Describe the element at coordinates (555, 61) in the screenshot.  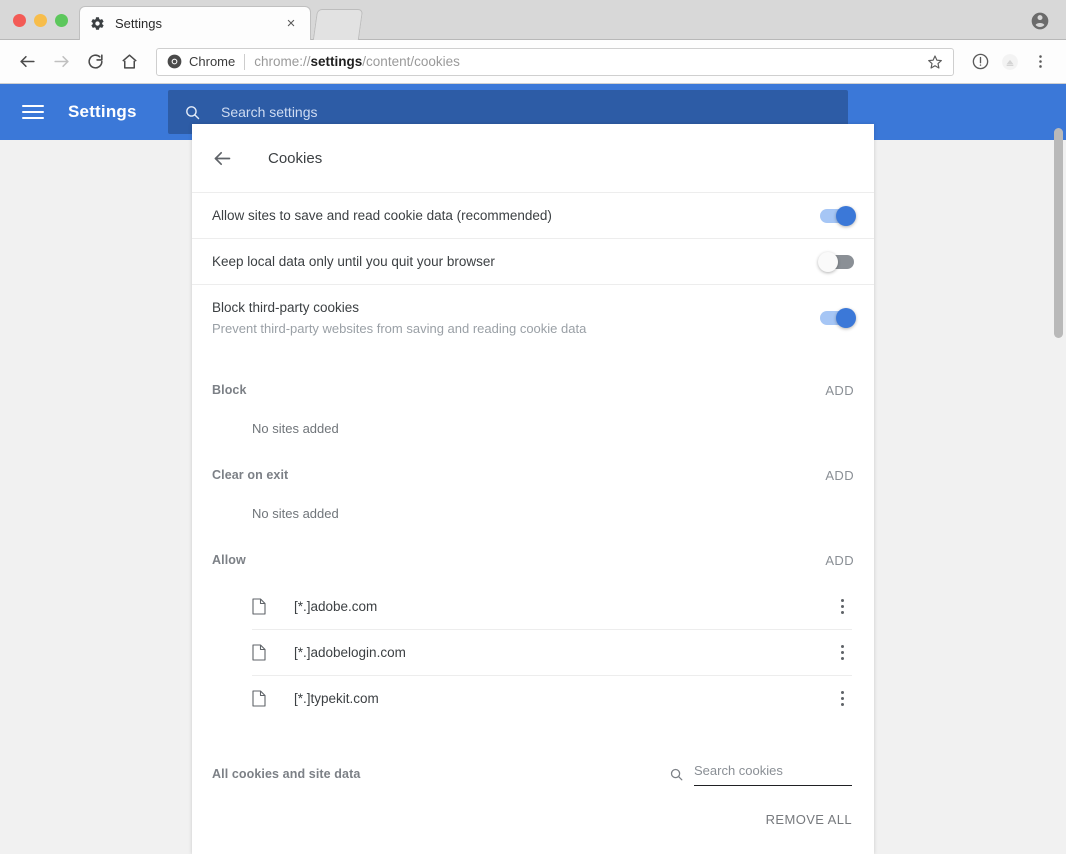
I see `address-bar: Chrome chrome://settings/content/cookies` at that location.